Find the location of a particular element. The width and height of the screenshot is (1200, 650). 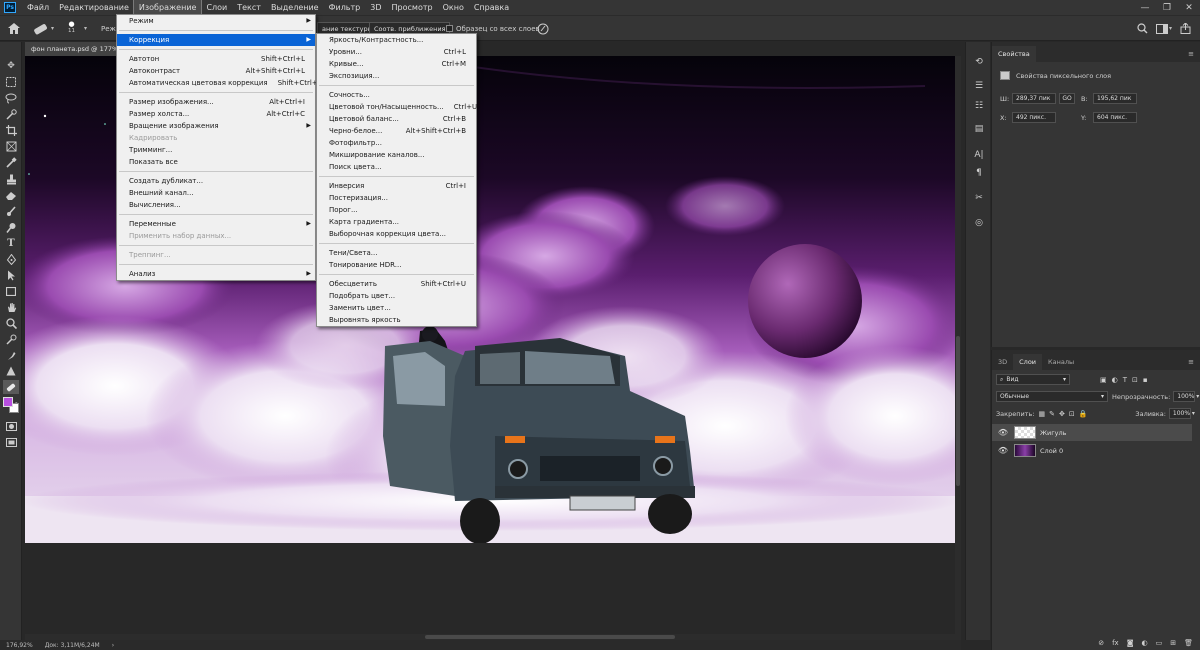

menu-item: Коррекция ▶ is located at coordinates (216, 40).